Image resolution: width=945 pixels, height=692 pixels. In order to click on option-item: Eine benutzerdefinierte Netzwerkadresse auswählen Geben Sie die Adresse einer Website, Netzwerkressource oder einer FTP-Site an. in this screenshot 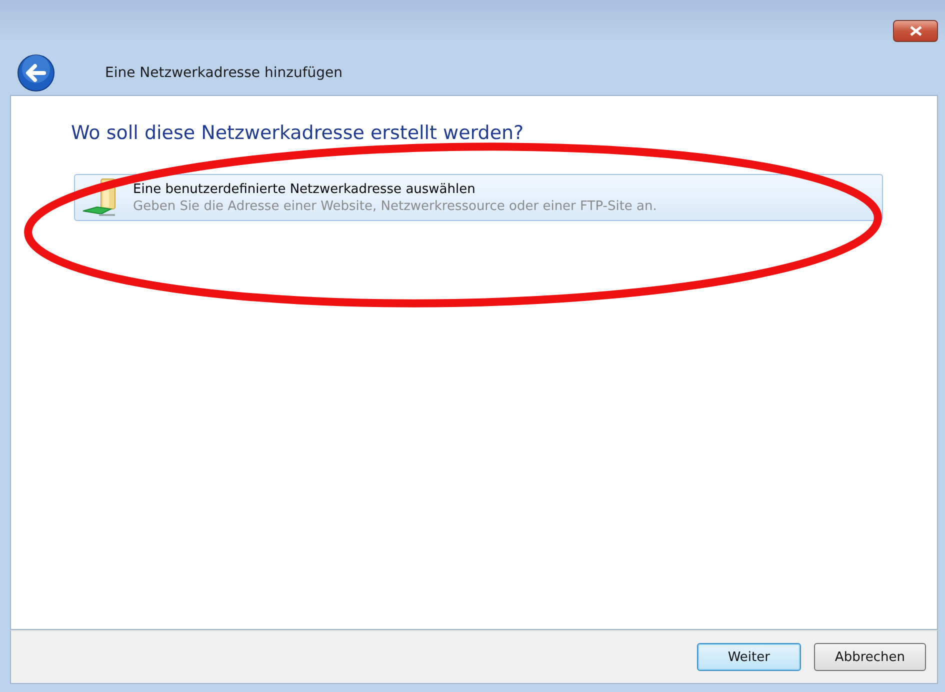, I will do `click(478, 197)`.